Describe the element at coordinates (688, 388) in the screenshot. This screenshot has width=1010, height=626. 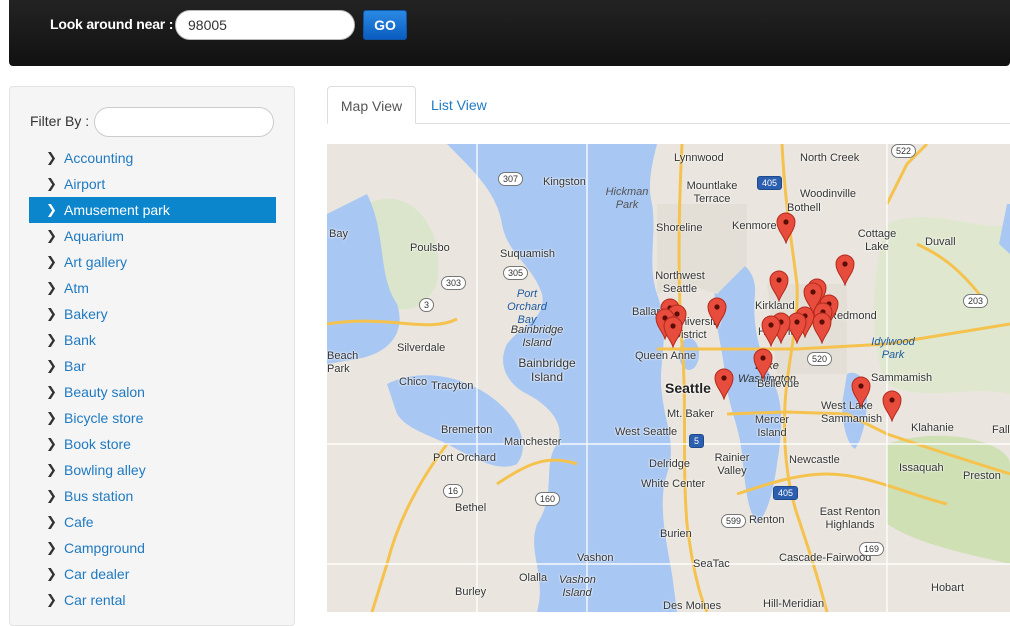
I see `place-label: Seattle` at that location.